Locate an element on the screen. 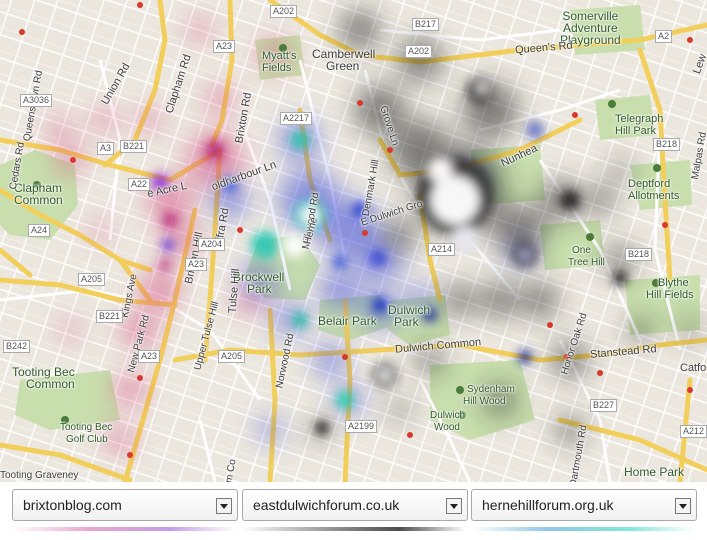 This screenshot has height=540, width=707. road-a202b: A202 is located at coordinates (419, 51).